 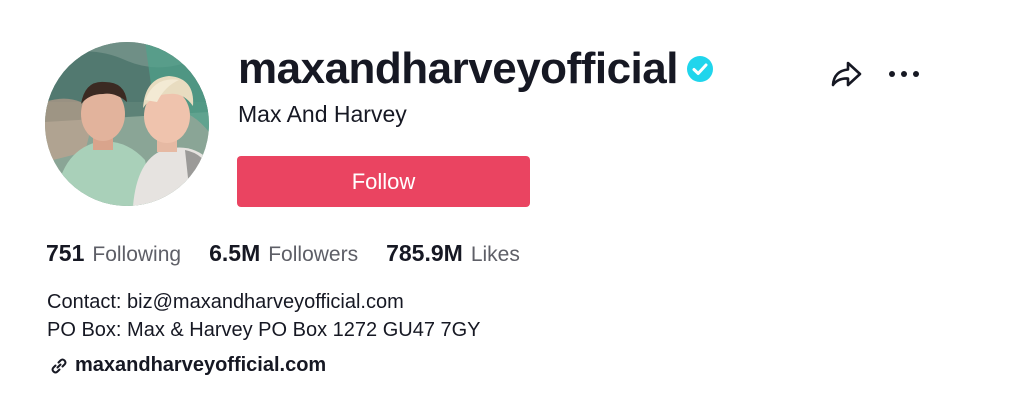 What do you see at coordinates (225, 302) in the screenshot?
I see `bio-line-contact: Contact: biz@maxandharveyofficial.com` at bounding box center [225, 302].